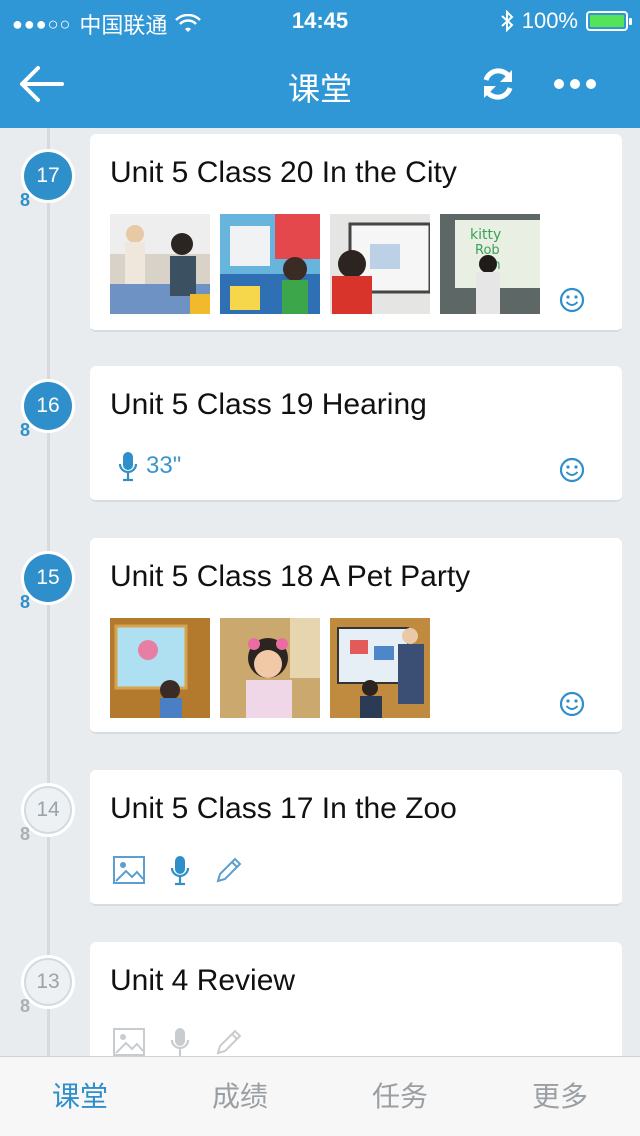 The image size is (640, 1136). I want to click on bluetooth-icon, so click(507, 21).